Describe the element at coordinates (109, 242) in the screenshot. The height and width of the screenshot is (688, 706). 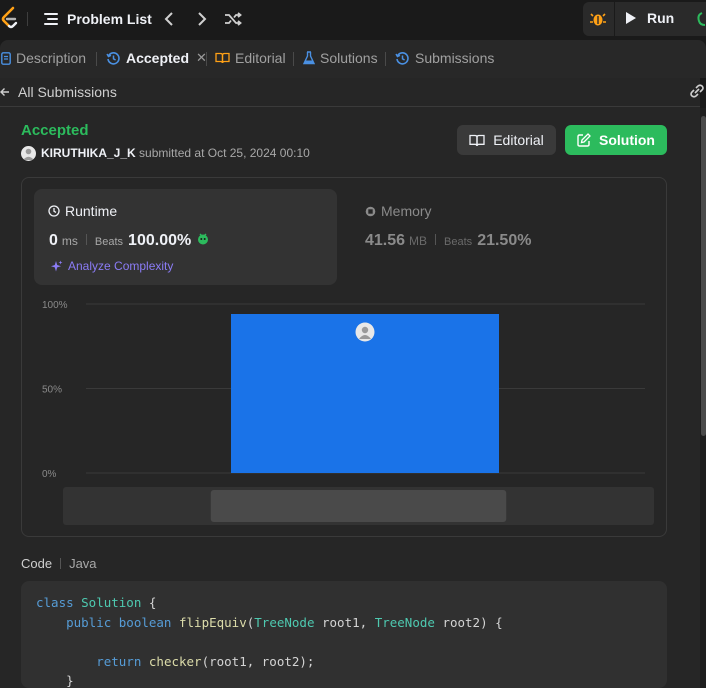
I see `runtime-beats-label: Beats` at that location.